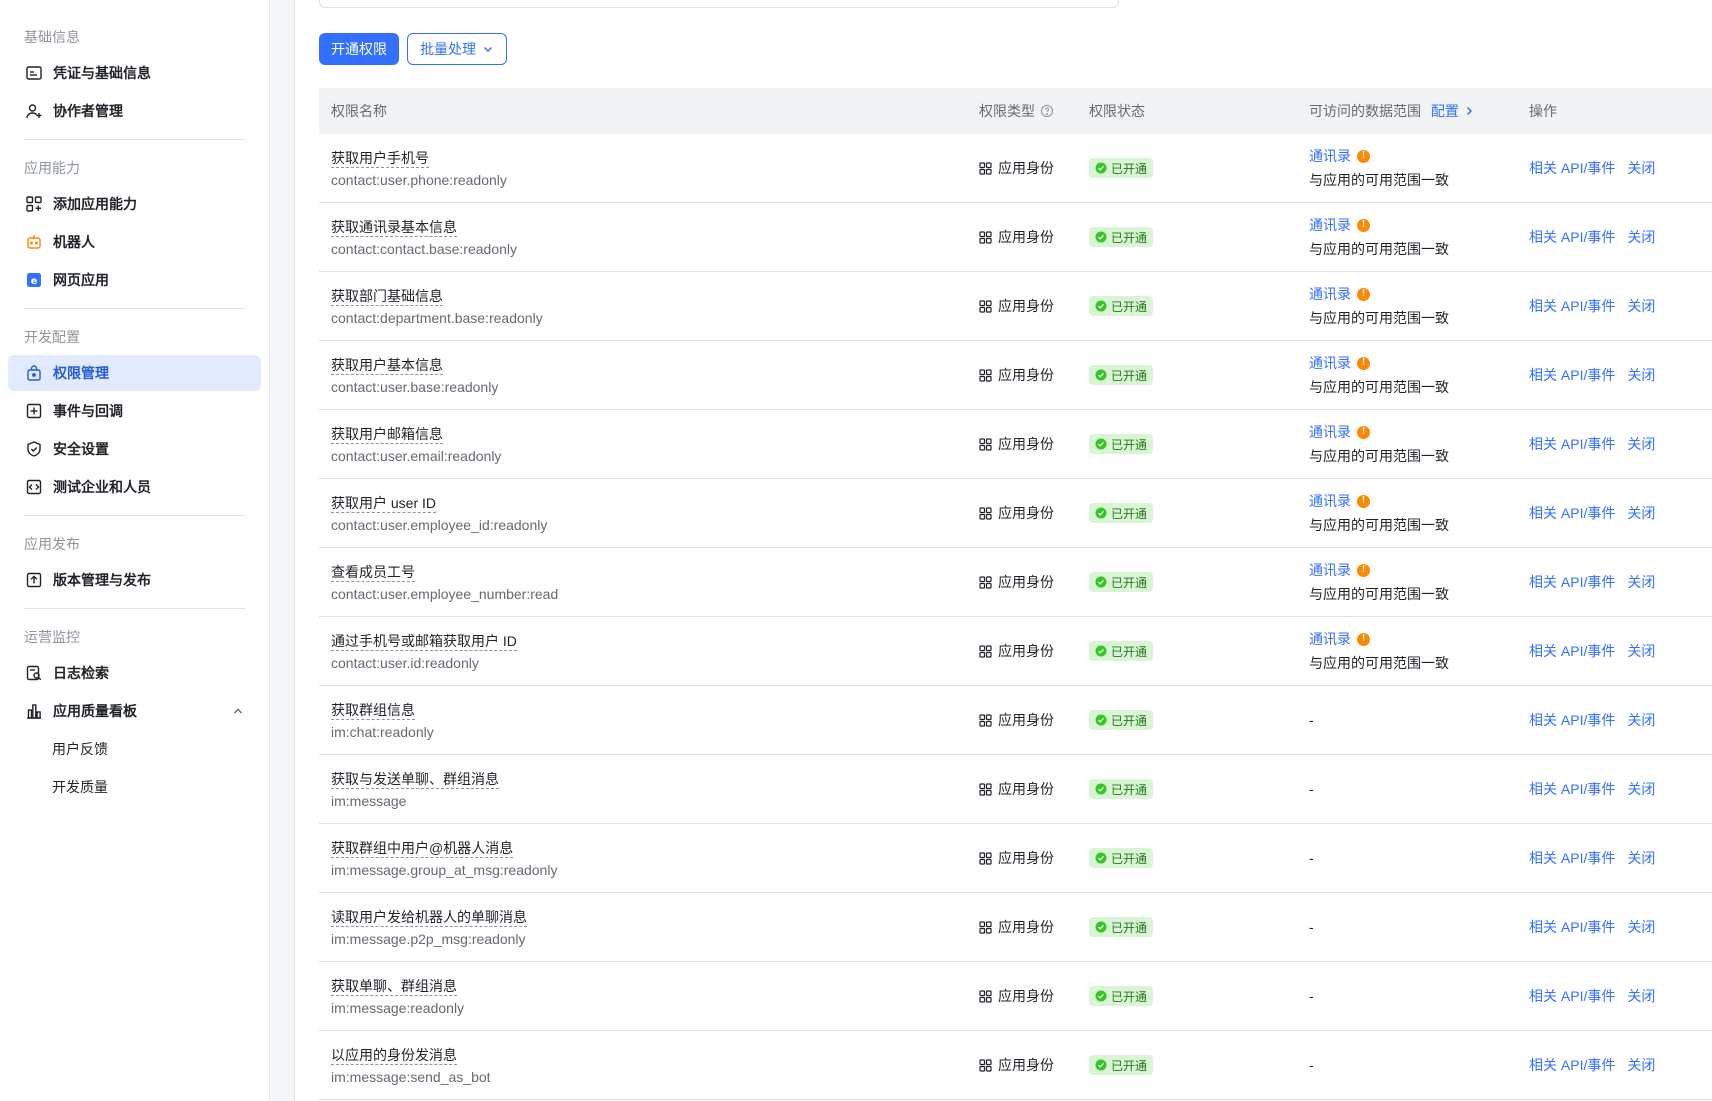  I want to click on permission-name: 获取与发送单聊、群组消息, so click(415, 779).